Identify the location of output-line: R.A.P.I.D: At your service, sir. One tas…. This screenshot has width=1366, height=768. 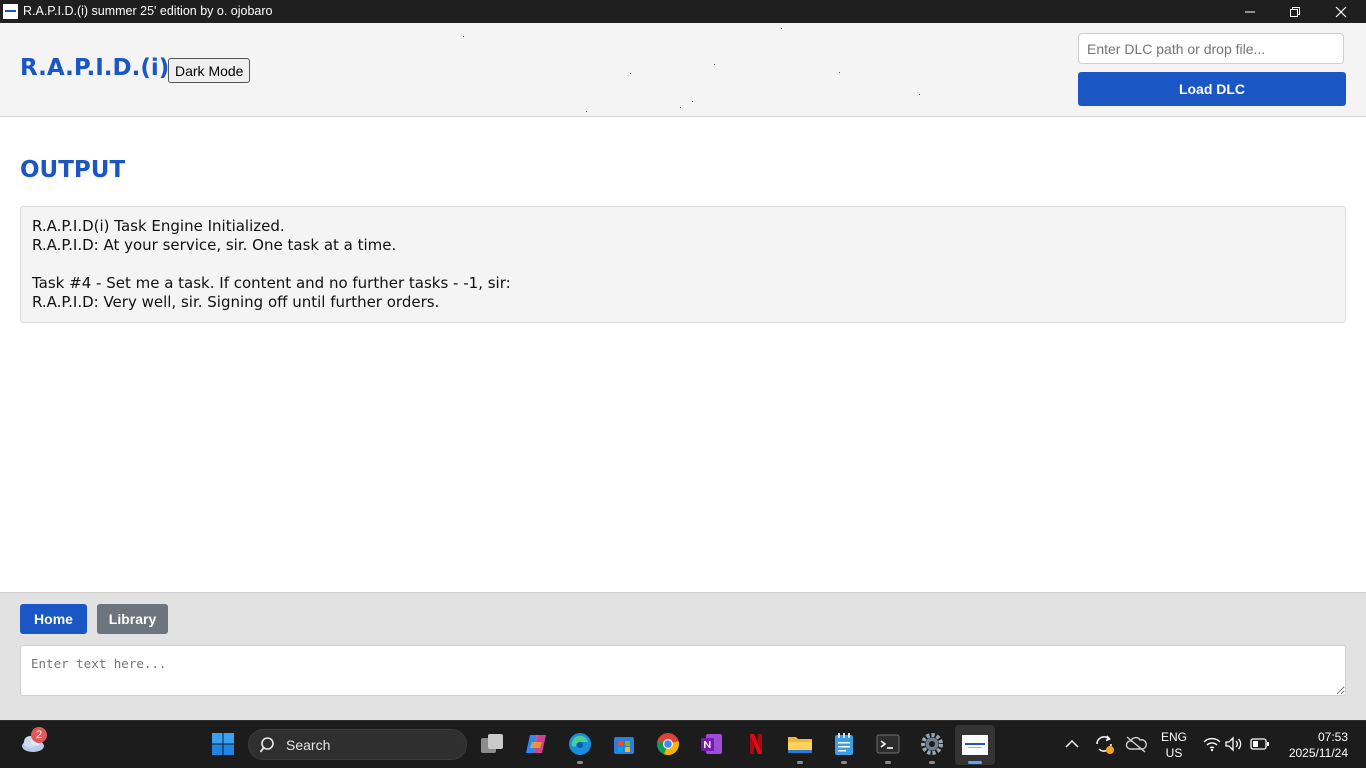
(214, 245).